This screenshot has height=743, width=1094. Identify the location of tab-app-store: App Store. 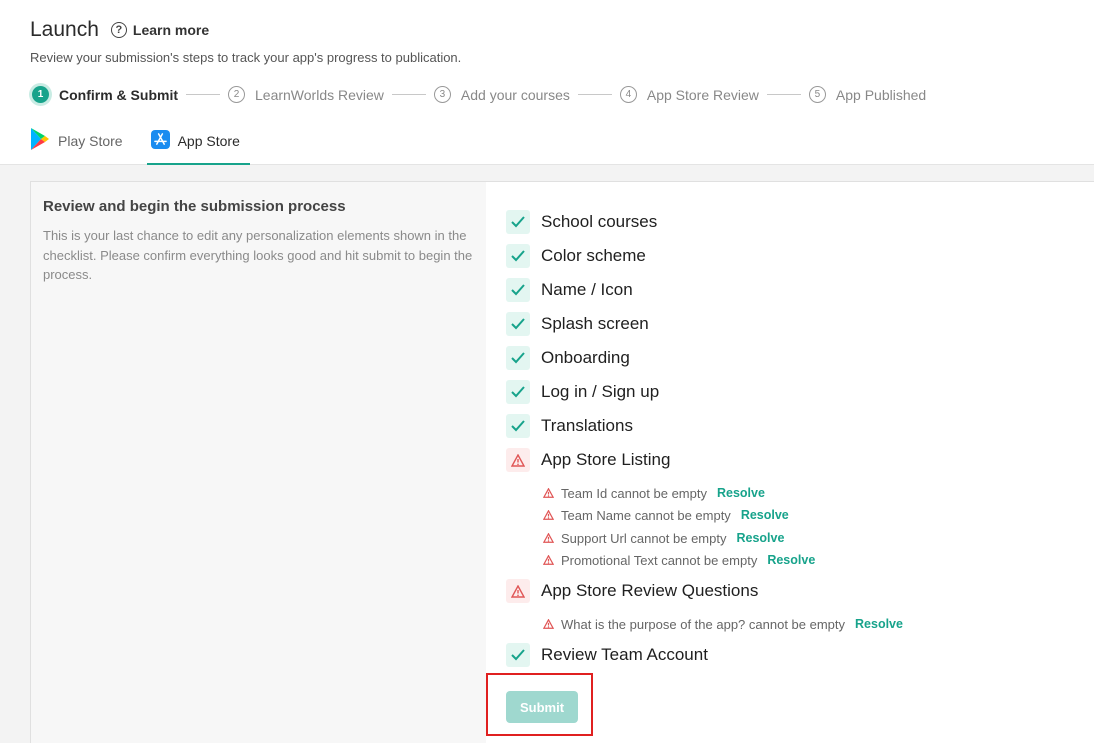
(198, 146).